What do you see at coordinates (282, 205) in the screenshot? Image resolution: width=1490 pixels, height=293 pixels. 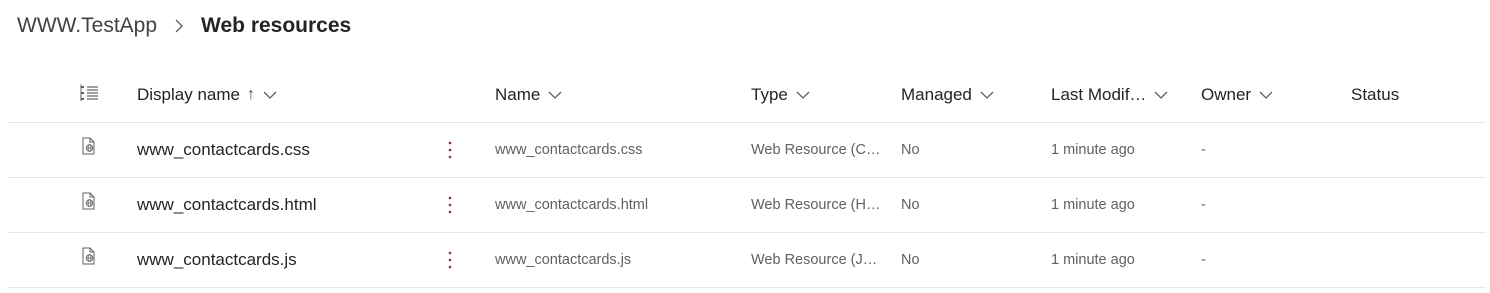 I see `display-name-cell: www_contactcards.html` at bounding box center [282, 205].